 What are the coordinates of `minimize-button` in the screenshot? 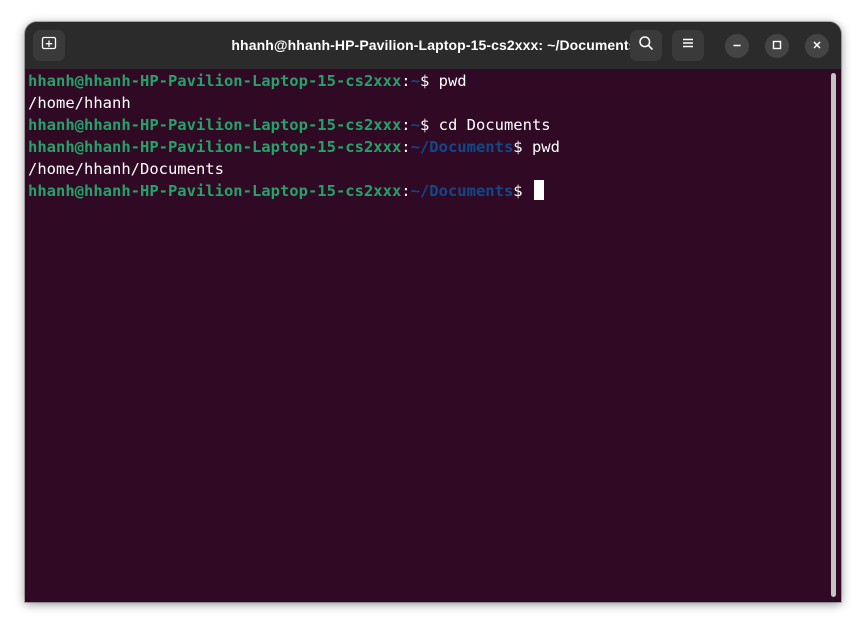 It's located at (737, 46).